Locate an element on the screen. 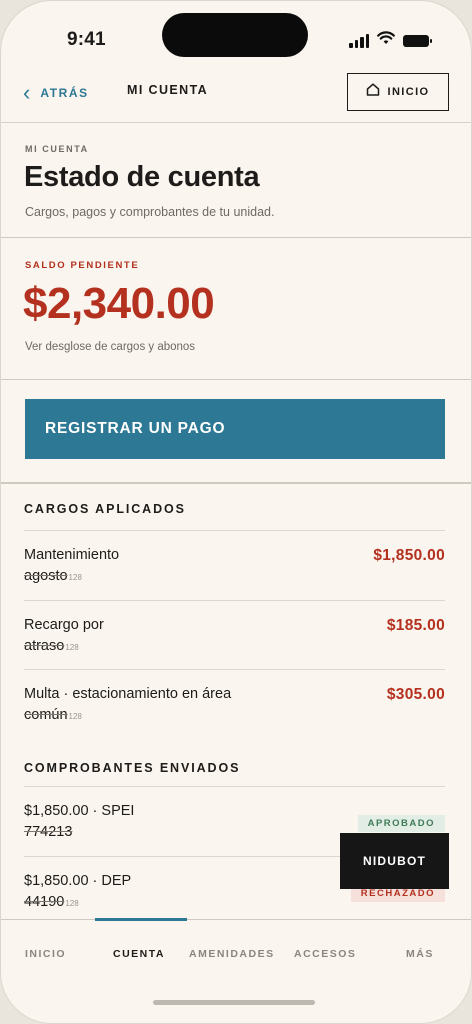  charge-name: Recargo por atraso128 is located at coordinates (64, 635).